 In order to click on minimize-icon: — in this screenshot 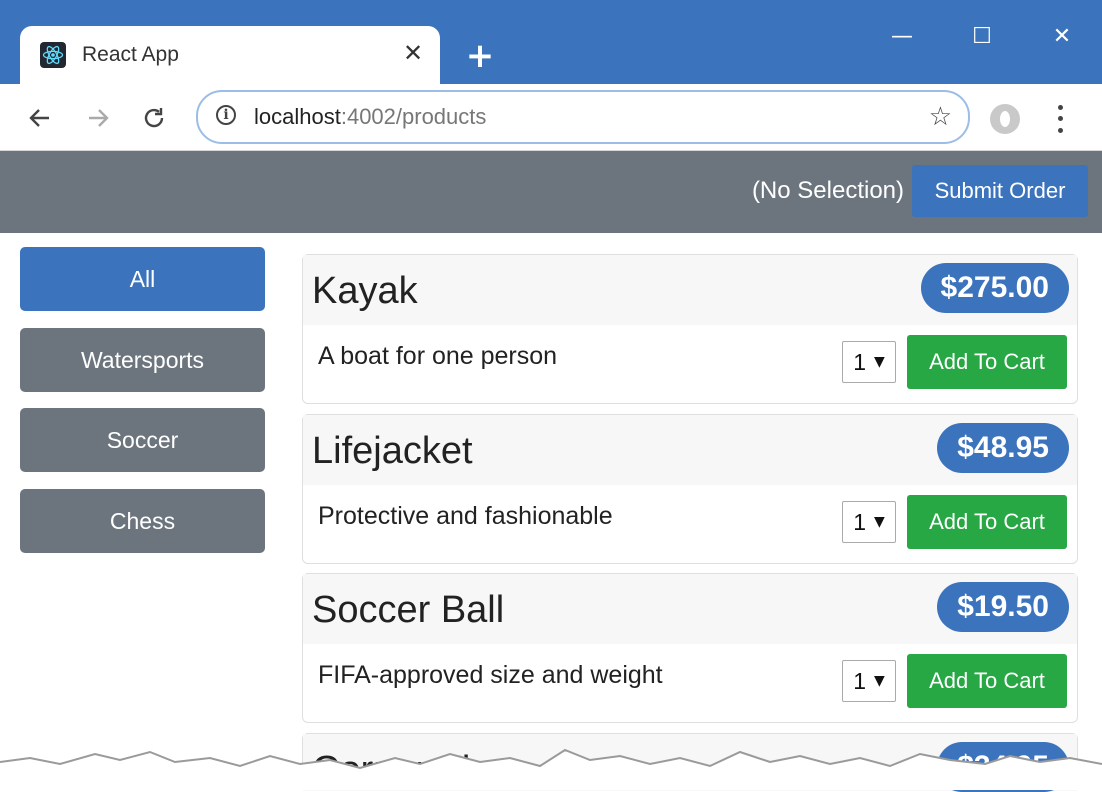, I will do `click(902, 36)`.